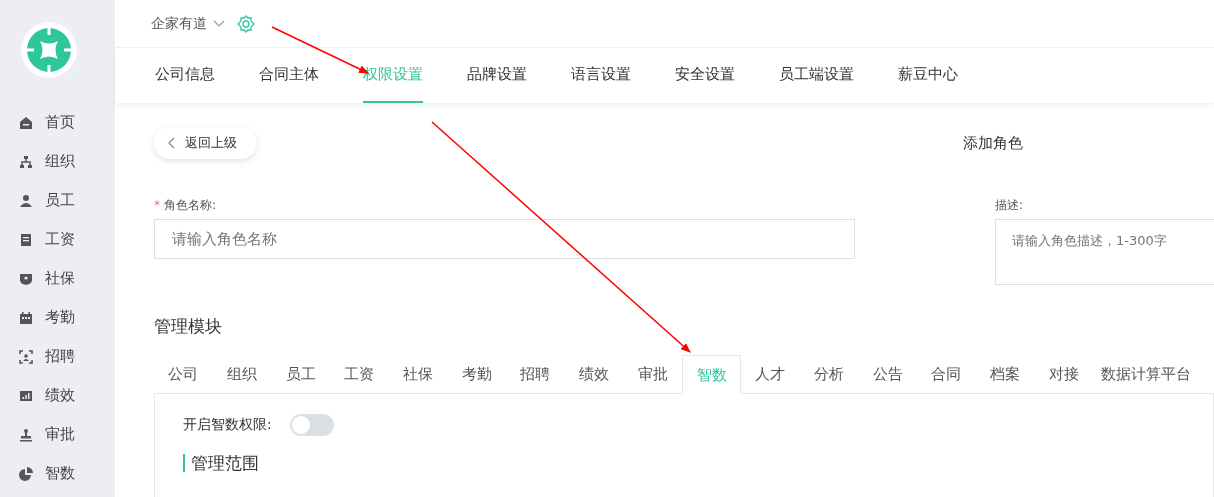 The image size is (1214, 497). I want to click on module-tab: 考勤, so click(477, 374).